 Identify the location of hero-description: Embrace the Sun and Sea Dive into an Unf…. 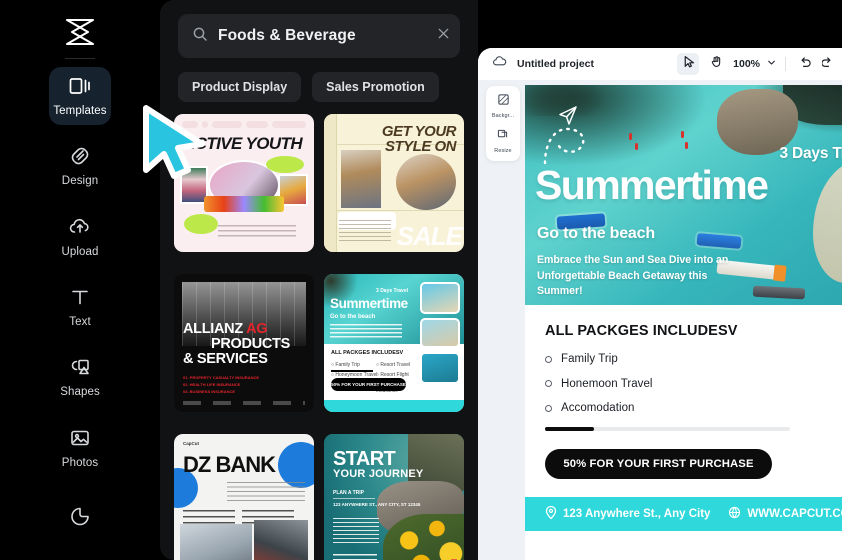
(637, 276).